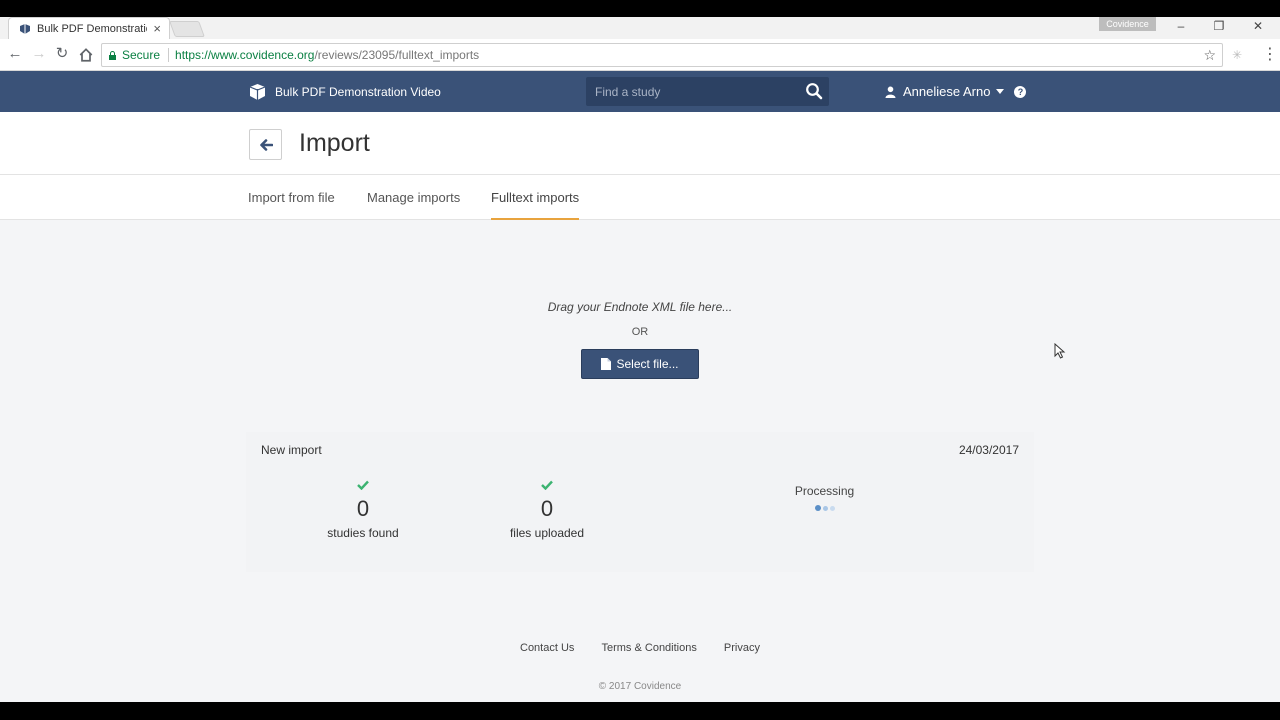 This screenshot has height=720, width=1280. What do you see at coordinates (648, 648) in the screenshot?
I see `footer-link-terms: Terms & Conditions` at bounding box center [648, 648].